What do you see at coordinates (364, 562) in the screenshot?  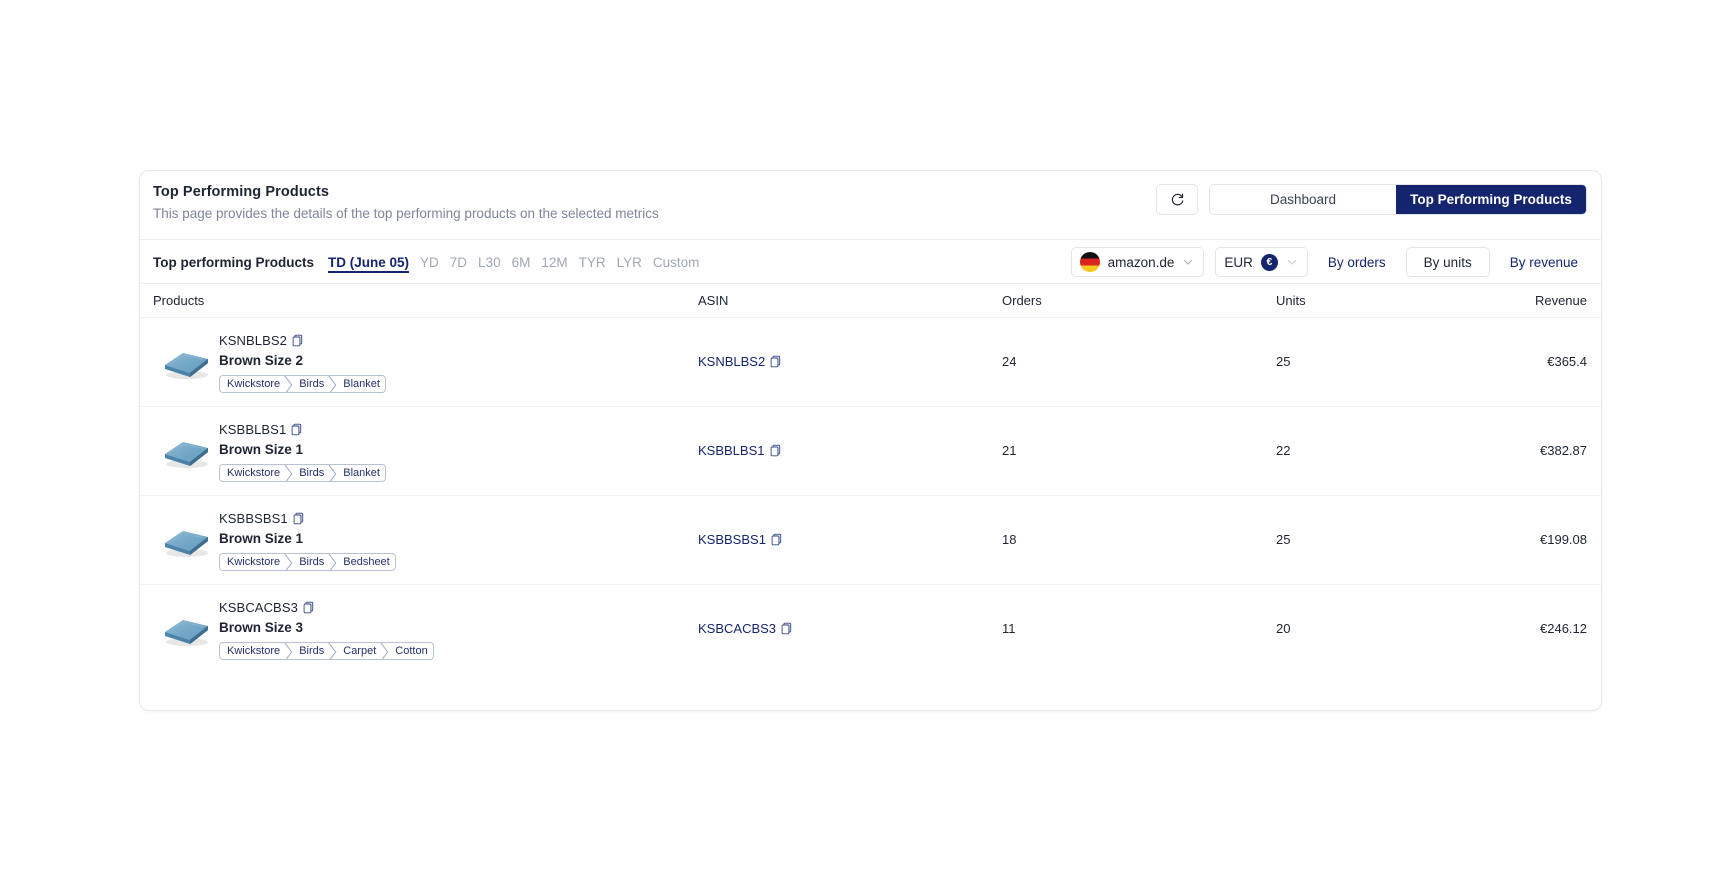 I see `breadcrumb-segment: Bedsheet` at bounding box center [364, 562].